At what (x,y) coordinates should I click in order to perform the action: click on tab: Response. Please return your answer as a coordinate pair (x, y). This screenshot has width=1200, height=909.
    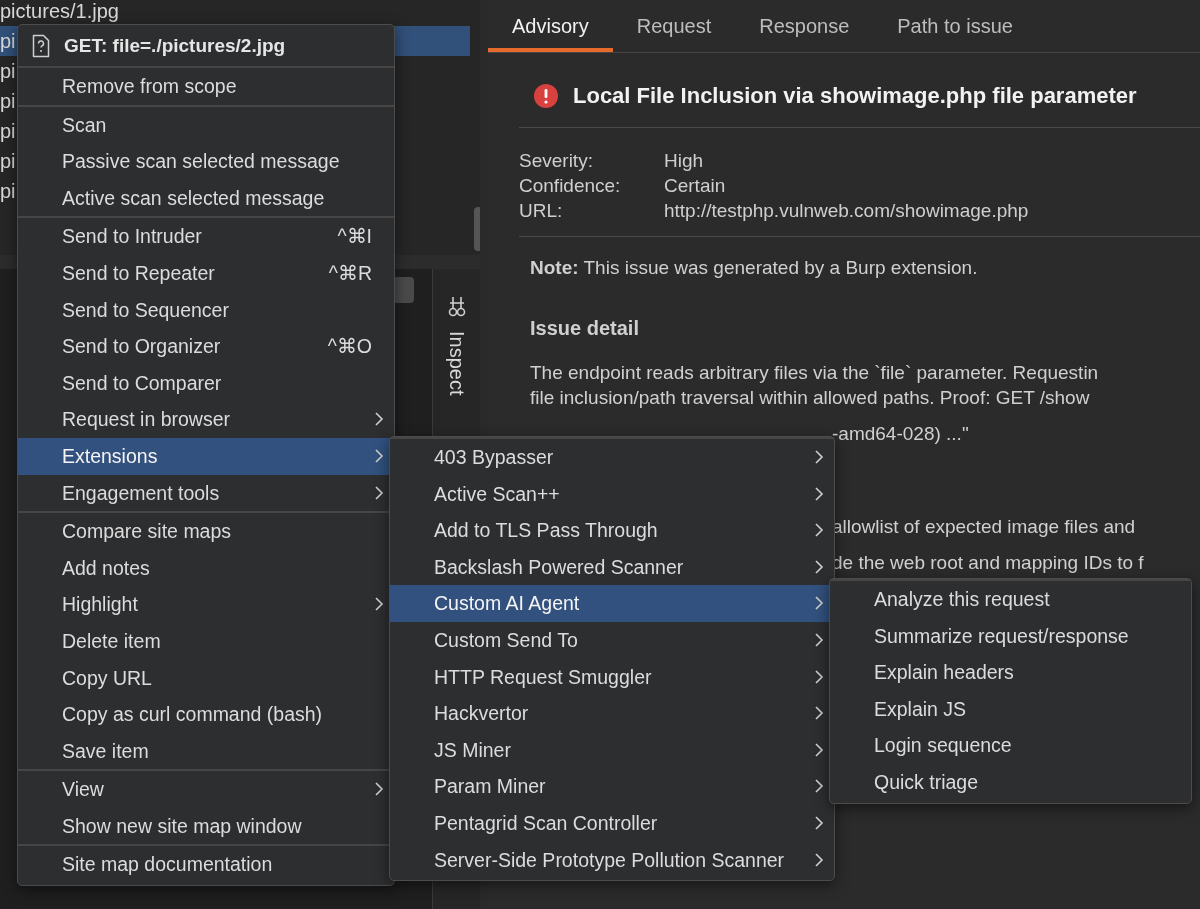
    Looking at the image, I should click on (804, 26).